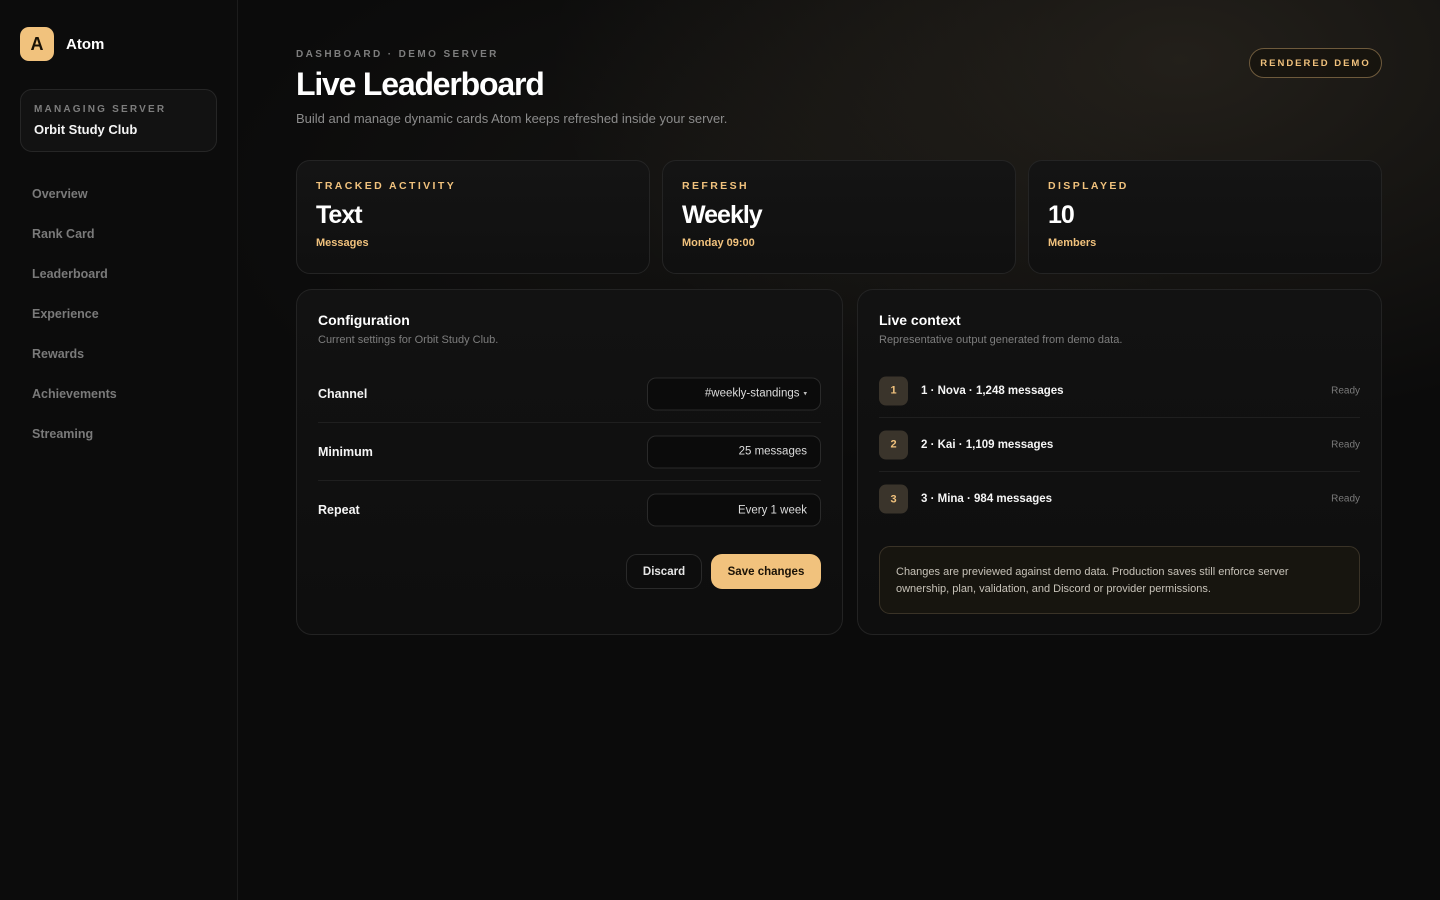 This screenshot has width=1440, height=900. What do you see at coordinates (569, 452) in the screenshot?
I see `config-row-minimum: Minimum 25 messages` at bounding box center [569, 452].